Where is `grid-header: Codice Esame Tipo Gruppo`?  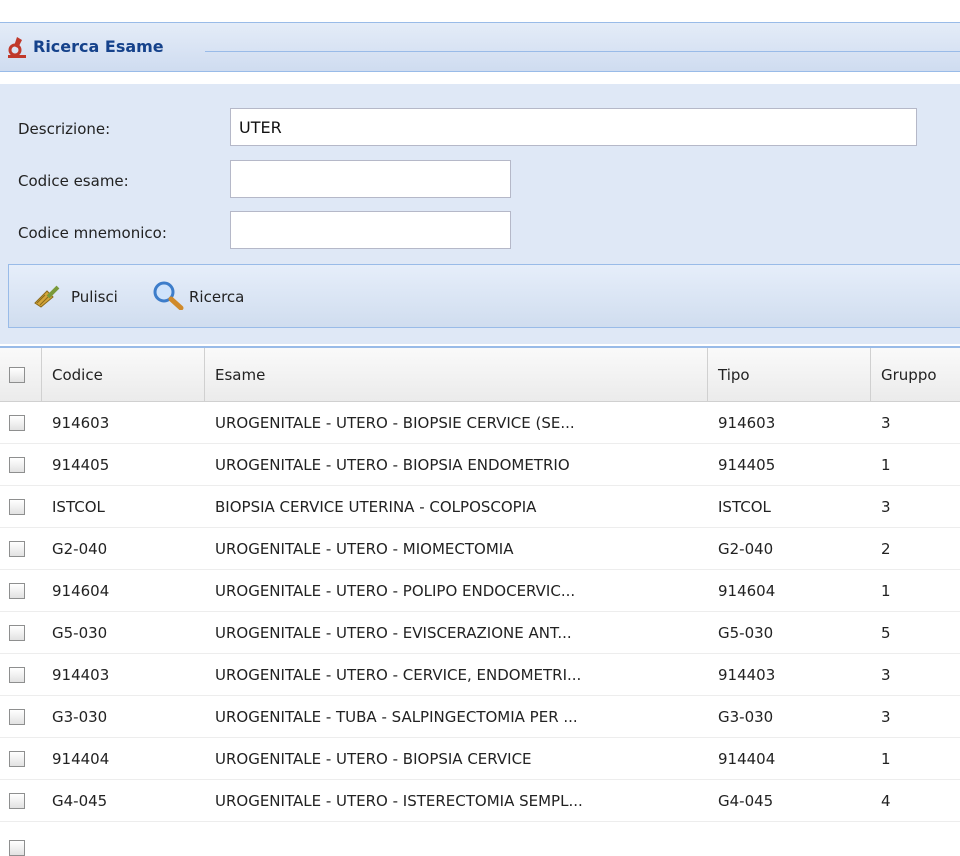 grid-header: Codice Esame Tipo Gruppo is located at coordinates (480, 374).